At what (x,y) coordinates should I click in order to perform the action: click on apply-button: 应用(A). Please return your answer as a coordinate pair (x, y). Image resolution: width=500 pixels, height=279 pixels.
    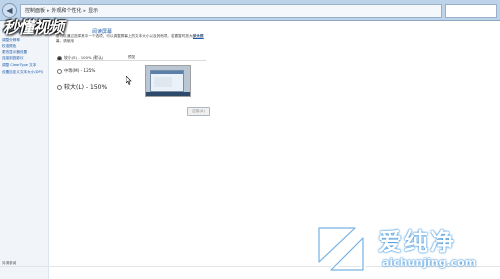
    Looking at the image, I should click on (198, 111).